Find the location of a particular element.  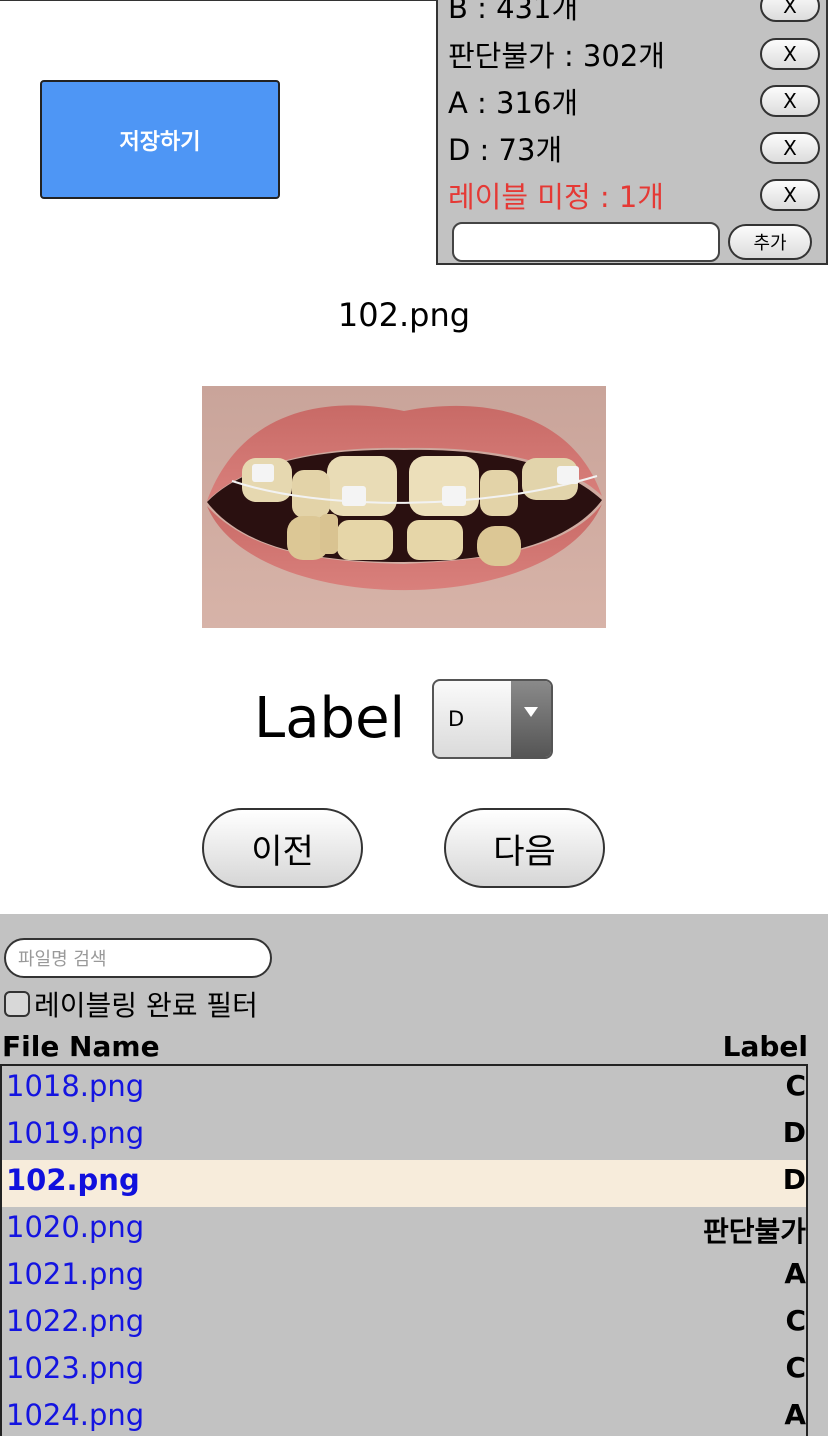

add-label-button: 추가 is located at coordinates (770, 242).